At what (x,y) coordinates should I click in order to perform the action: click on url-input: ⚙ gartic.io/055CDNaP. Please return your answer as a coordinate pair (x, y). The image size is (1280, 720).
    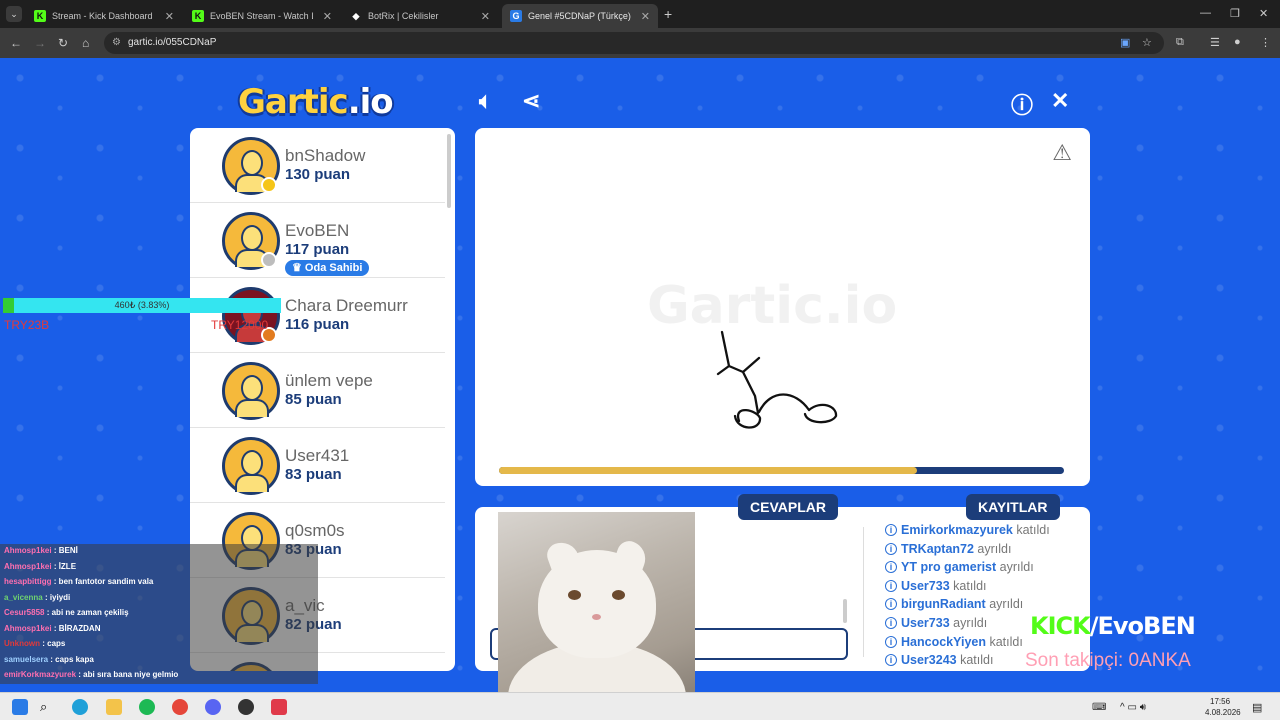
    Looking at the image, I should click on (634, 43).